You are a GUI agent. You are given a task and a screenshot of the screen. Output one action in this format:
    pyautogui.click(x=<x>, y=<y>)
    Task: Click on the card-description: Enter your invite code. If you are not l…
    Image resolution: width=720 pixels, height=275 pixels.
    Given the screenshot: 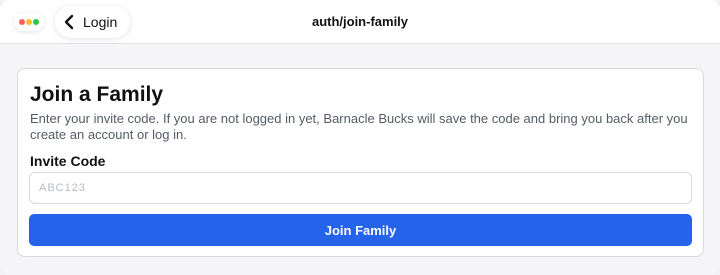 What is the action you would take?
    pyautogui.click(x=359, y=126)
    